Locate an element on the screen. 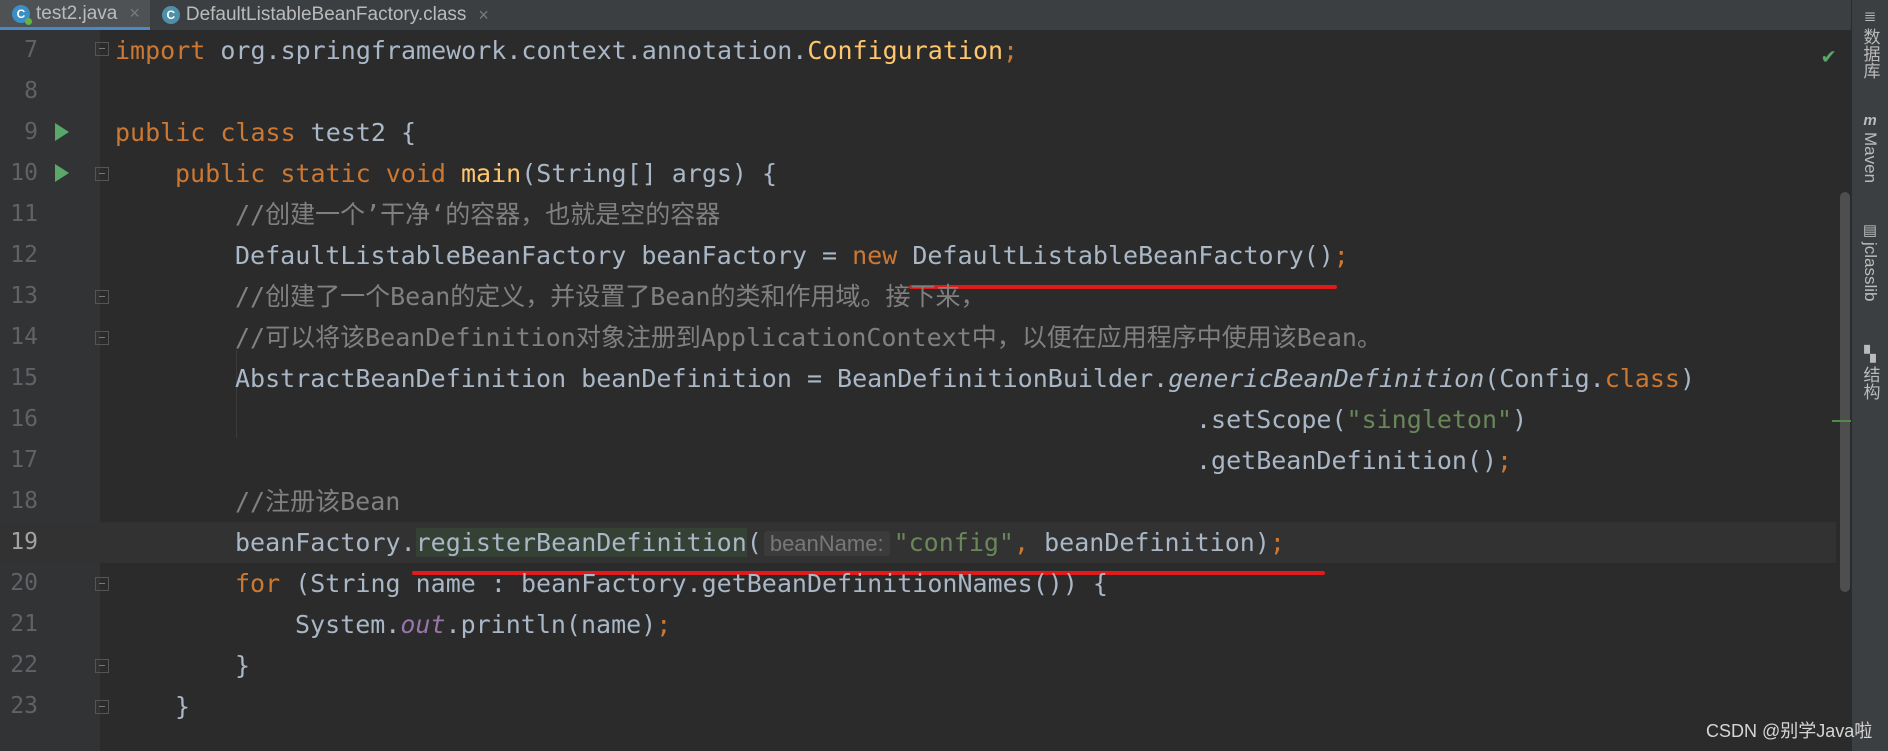  code-line-8: 8 is located at coordinates (926, 91).